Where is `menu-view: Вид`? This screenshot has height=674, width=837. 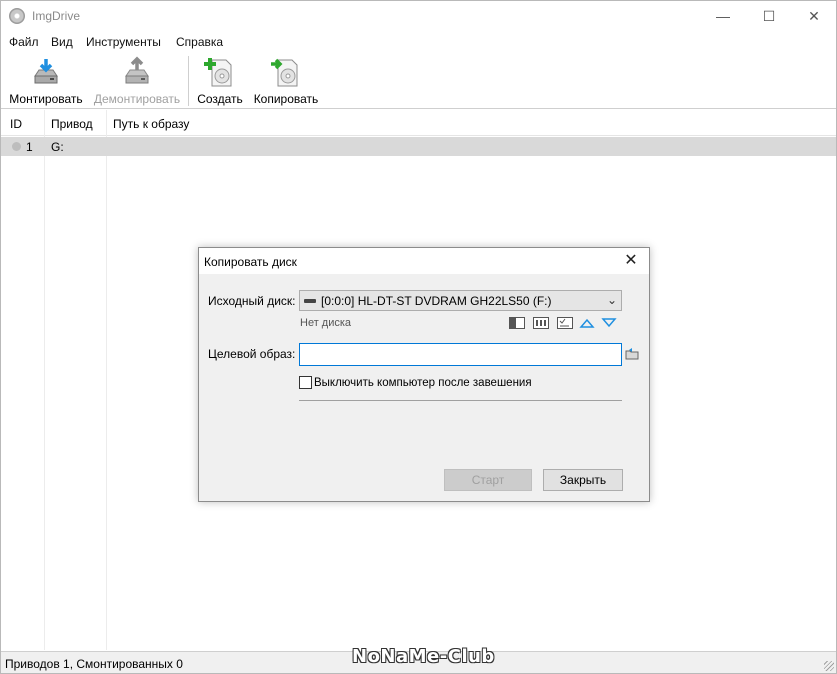 menu-view: Вид is located at coordinates (62, 42).